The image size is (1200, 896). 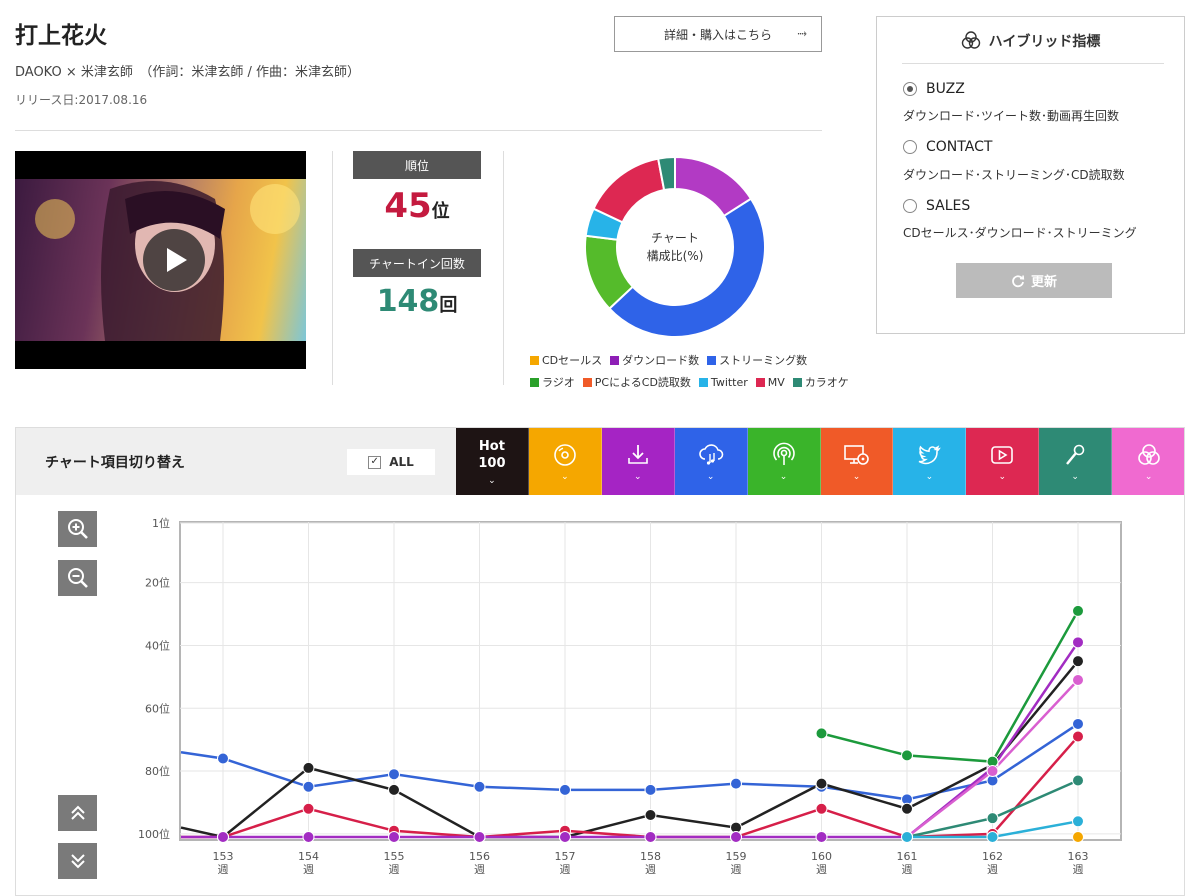 I want to click on y-tick-label: 80位, so click(x=157, y=771).